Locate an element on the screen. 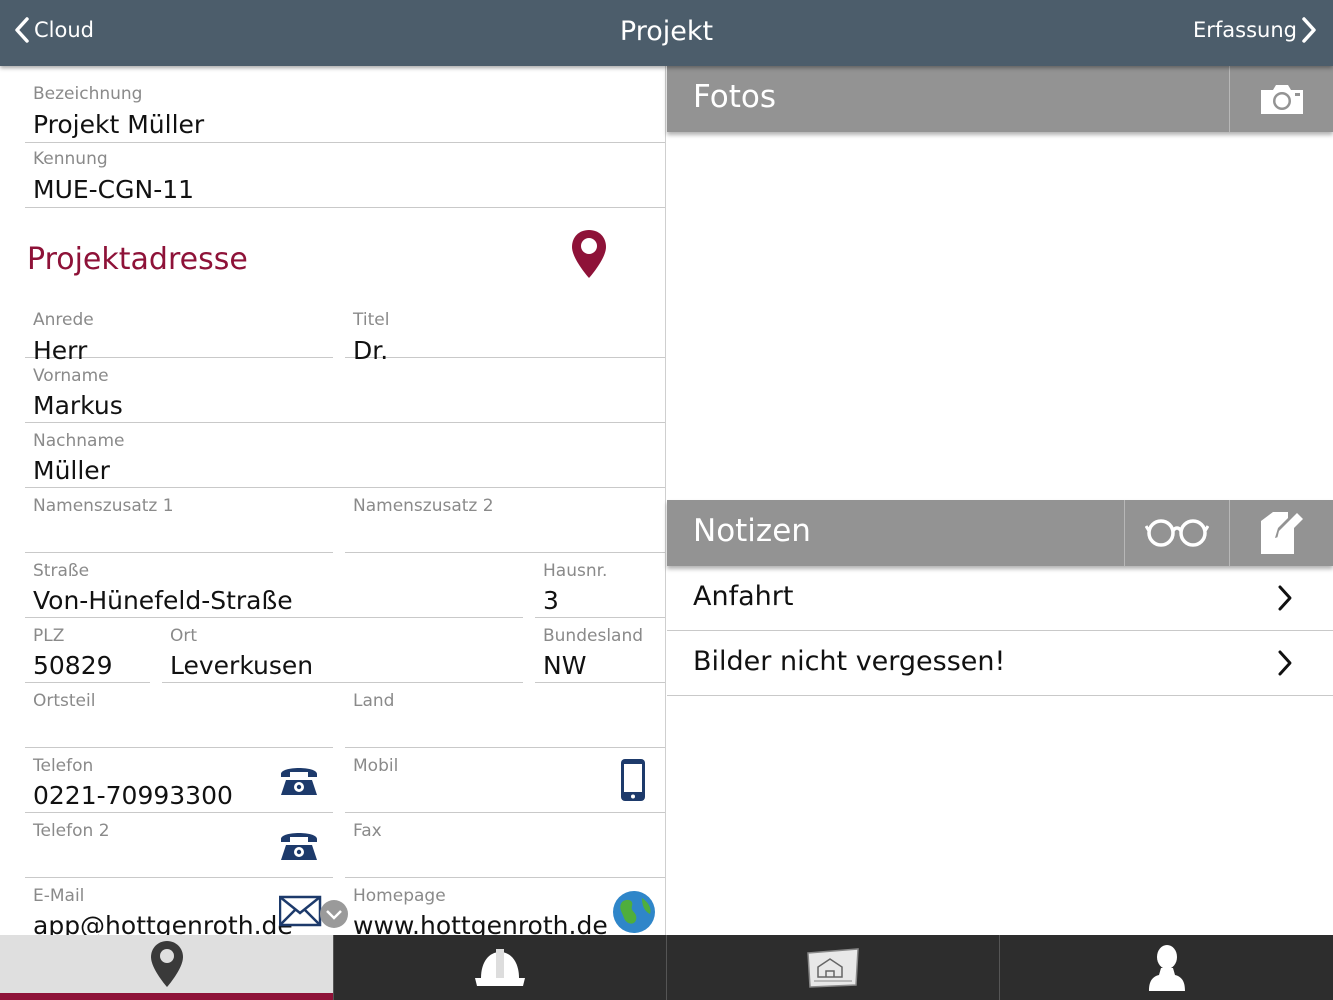 The image size is (1333, 1000). field-label: Bundesland is located at coordinates (593, 636).